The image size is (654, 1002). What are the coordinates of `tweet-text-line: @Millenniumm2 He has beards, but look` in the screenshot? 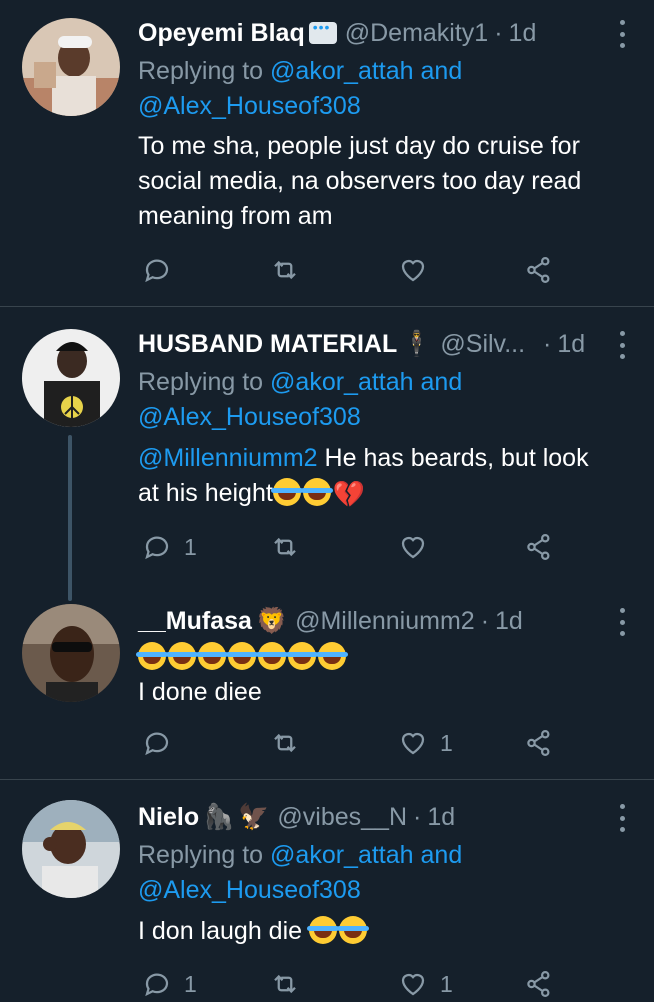 It's located at (382, 458).